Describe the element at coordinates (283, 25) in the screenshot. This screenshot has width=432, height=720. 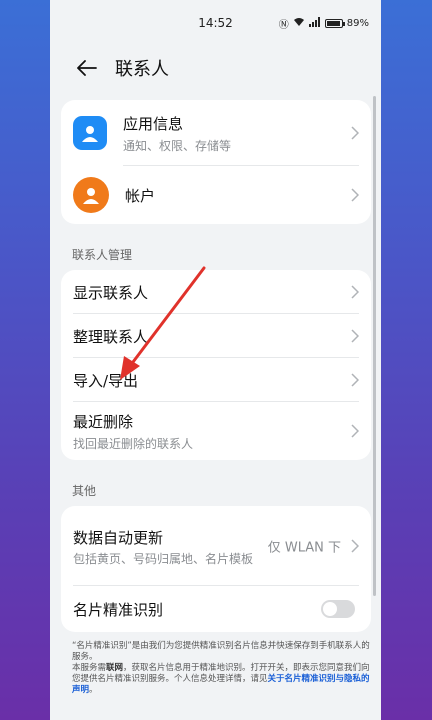
I see `nfc-icon: Ⓝ` at that location.